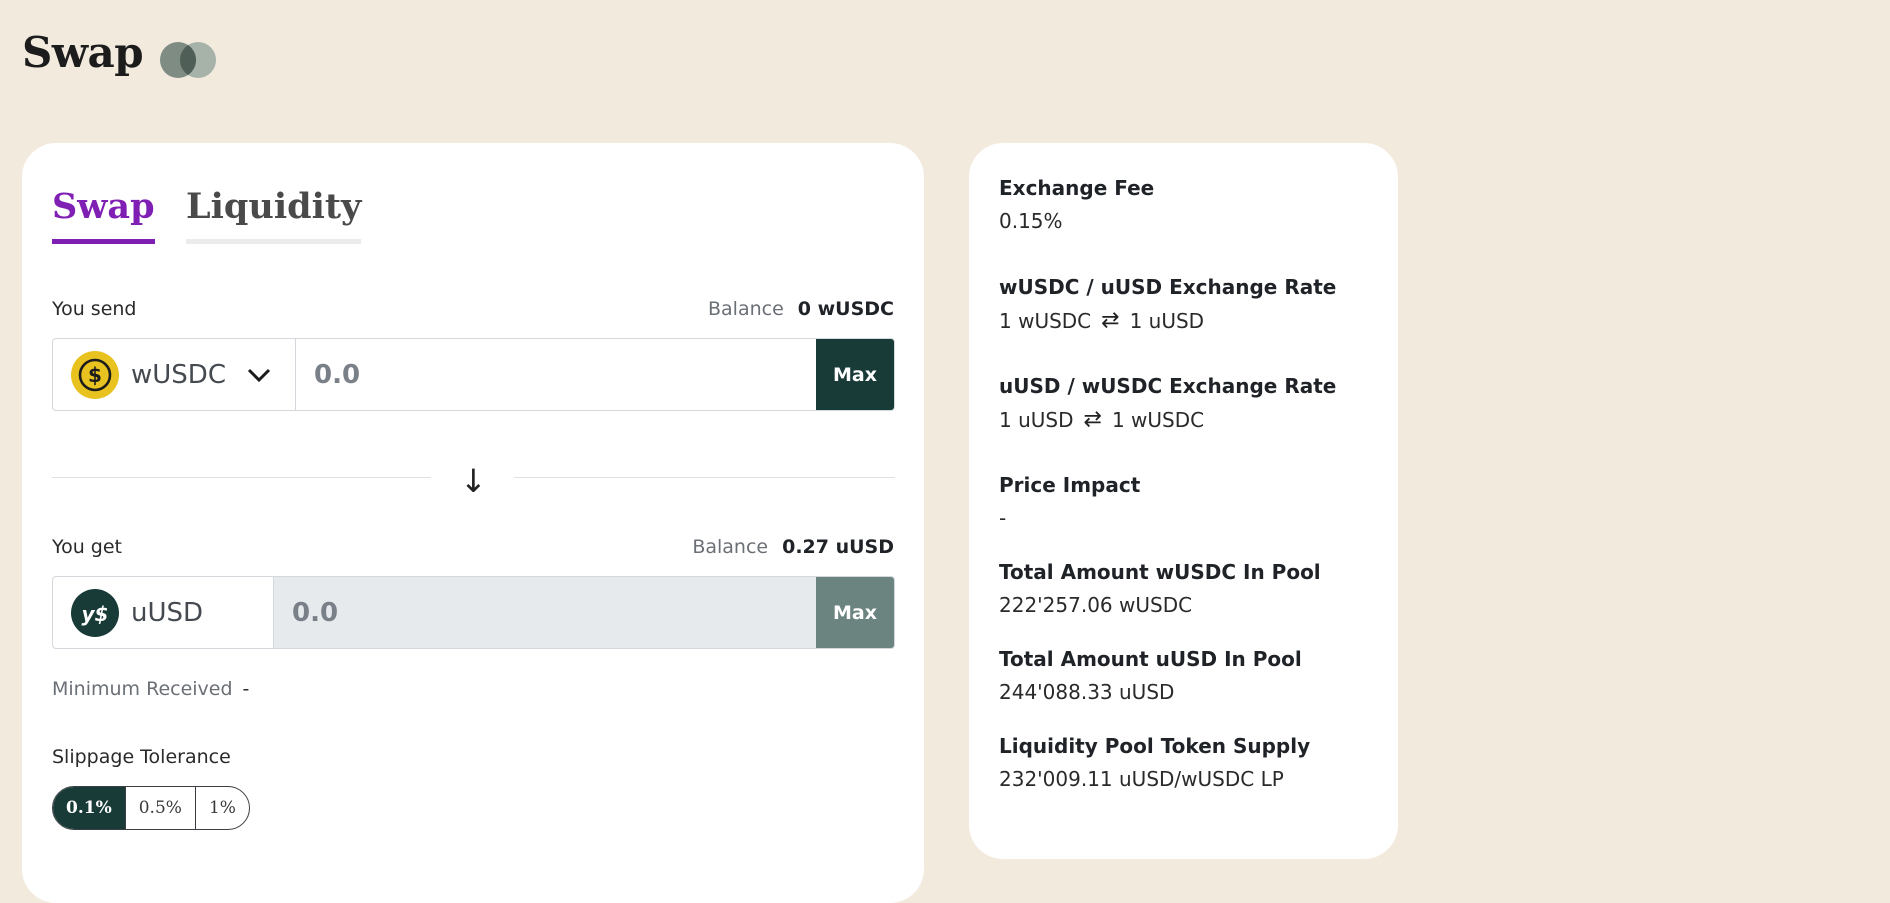 This screenshot has width=1890, height=903. What do you see at coordinates (89, 808) in the screenshot?
I see `slippage-option-0-1: 0.1%` at bounding box center [89, 808].